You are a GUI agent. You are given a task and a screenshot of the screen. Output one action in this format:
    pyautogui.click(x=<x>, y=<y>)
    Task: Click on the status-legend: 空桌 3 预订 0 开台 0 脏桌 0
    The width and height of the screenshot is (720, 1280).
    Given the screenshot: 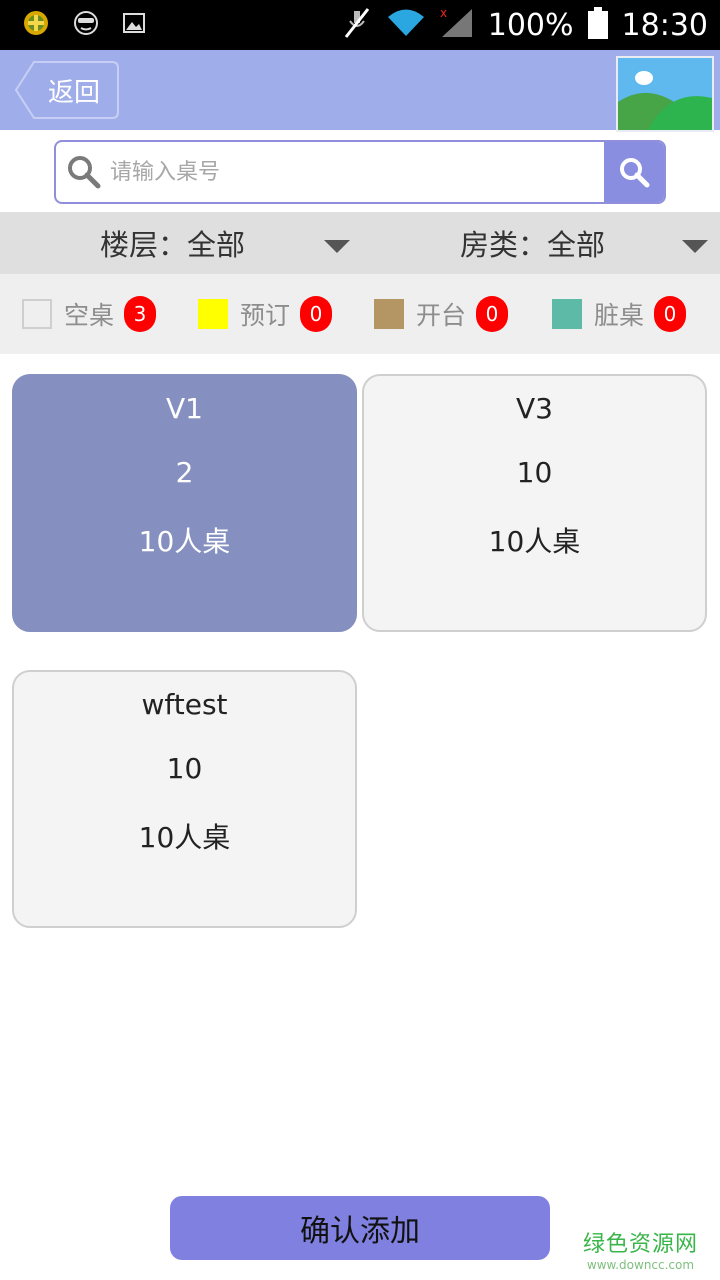 What is the action you would take?
    pyautogui.click(x=360, y=314)
    